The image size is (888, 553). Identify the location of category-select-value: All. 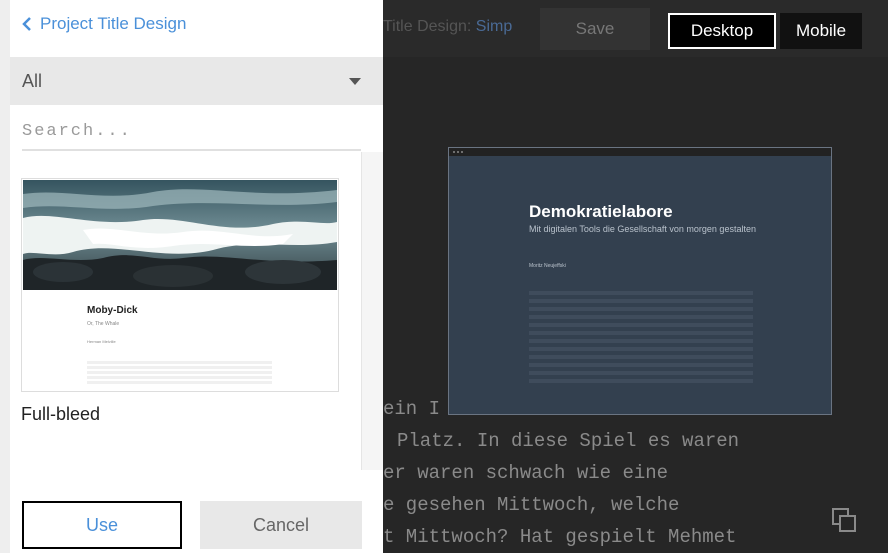
(32, 80).